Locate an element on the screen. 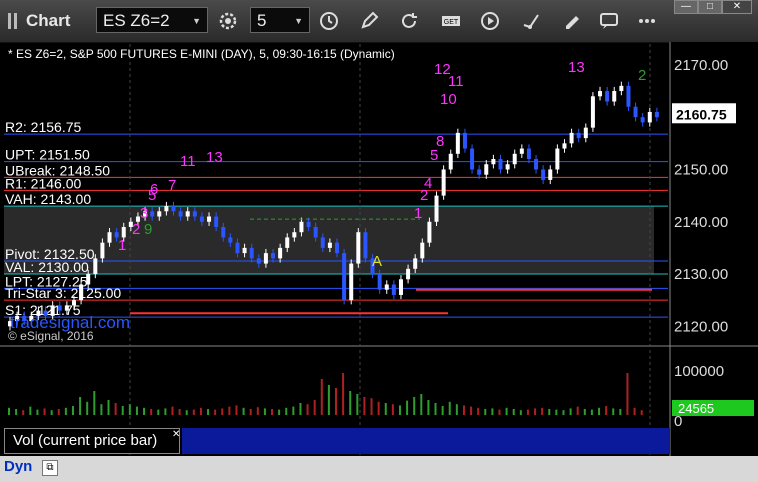  level-label-R2: R2: 2156.75 is located at coordinates (43, 127).